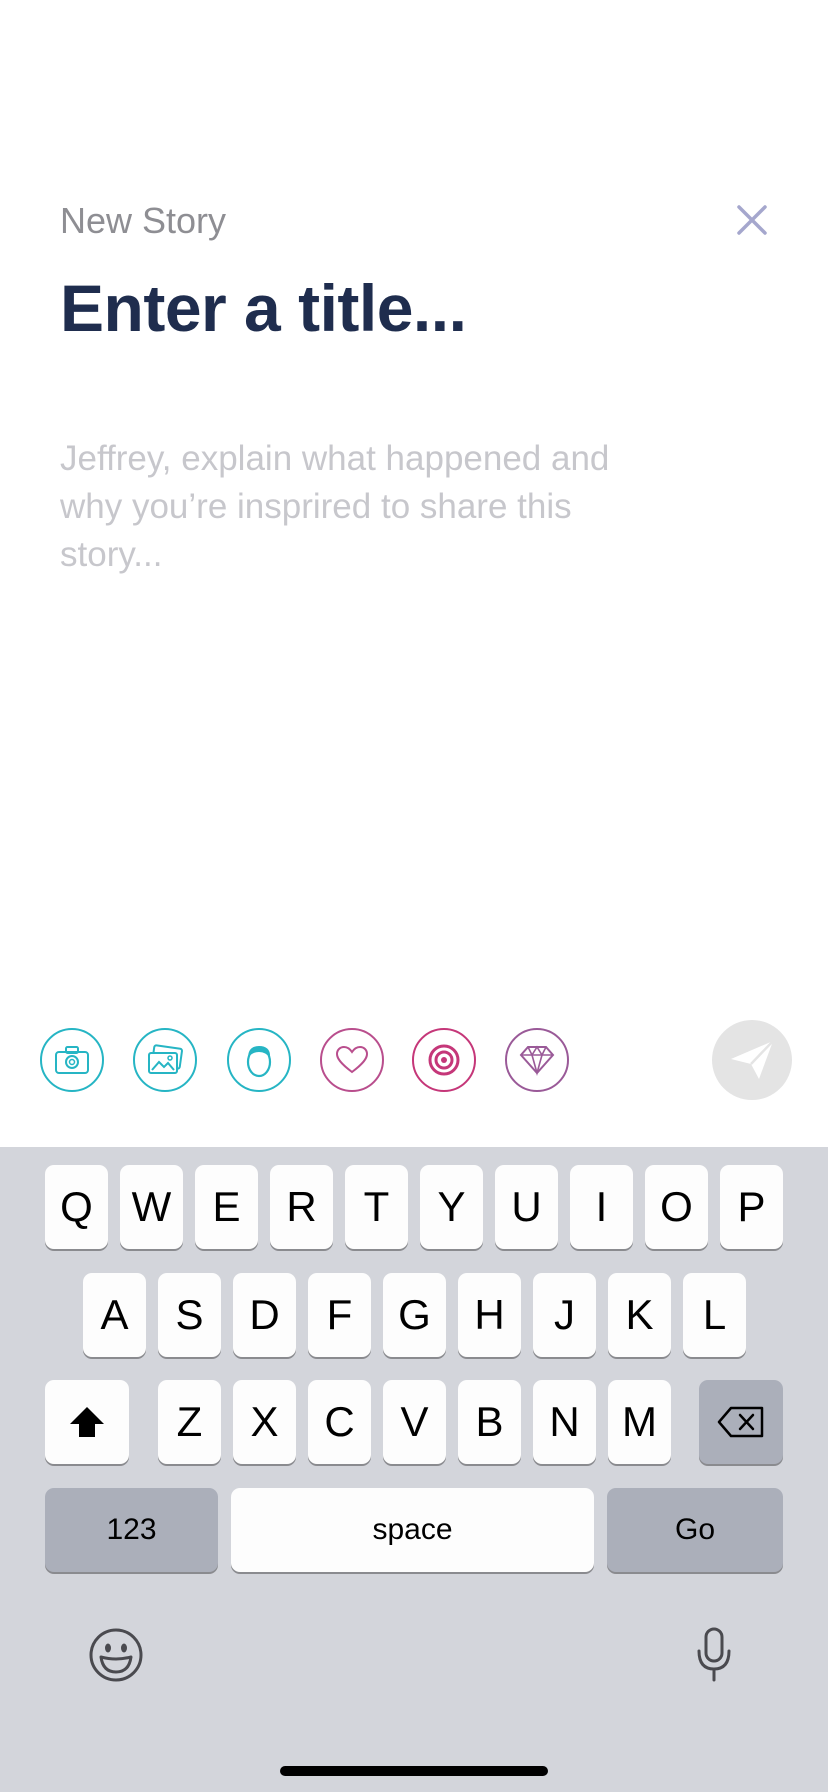 This screenshot has width=828, height=1792. I want to click on microphone-icon, so click(714, 1654).